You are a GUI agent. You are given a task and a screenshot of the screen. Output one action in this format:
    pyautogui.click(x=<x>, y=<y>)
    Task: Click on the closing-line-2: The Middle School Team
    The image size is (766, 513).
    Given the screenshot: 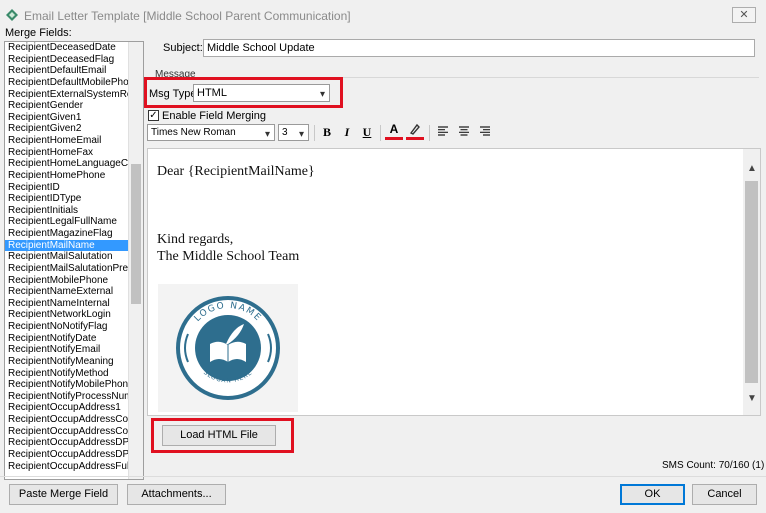 What is the action you would take?
    pyautogui.click(x=228, y=256)
    